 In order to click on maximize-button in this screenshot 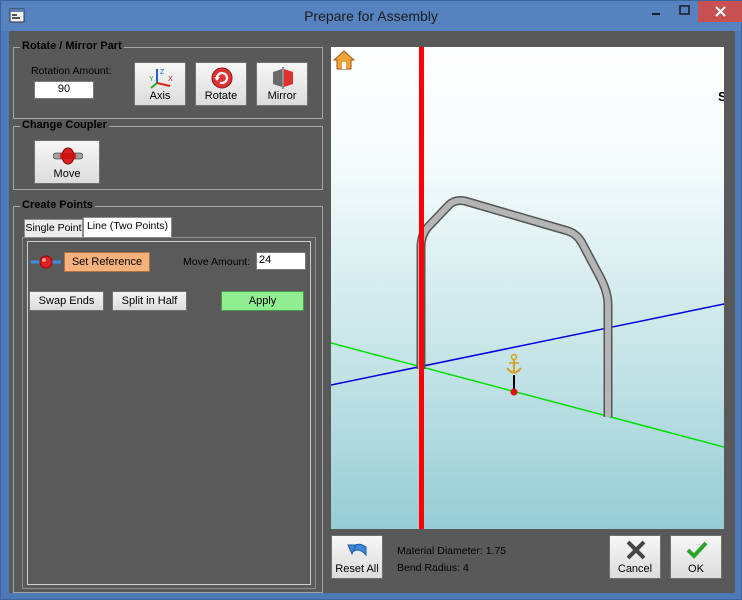, I will do `click(684, 11)`.